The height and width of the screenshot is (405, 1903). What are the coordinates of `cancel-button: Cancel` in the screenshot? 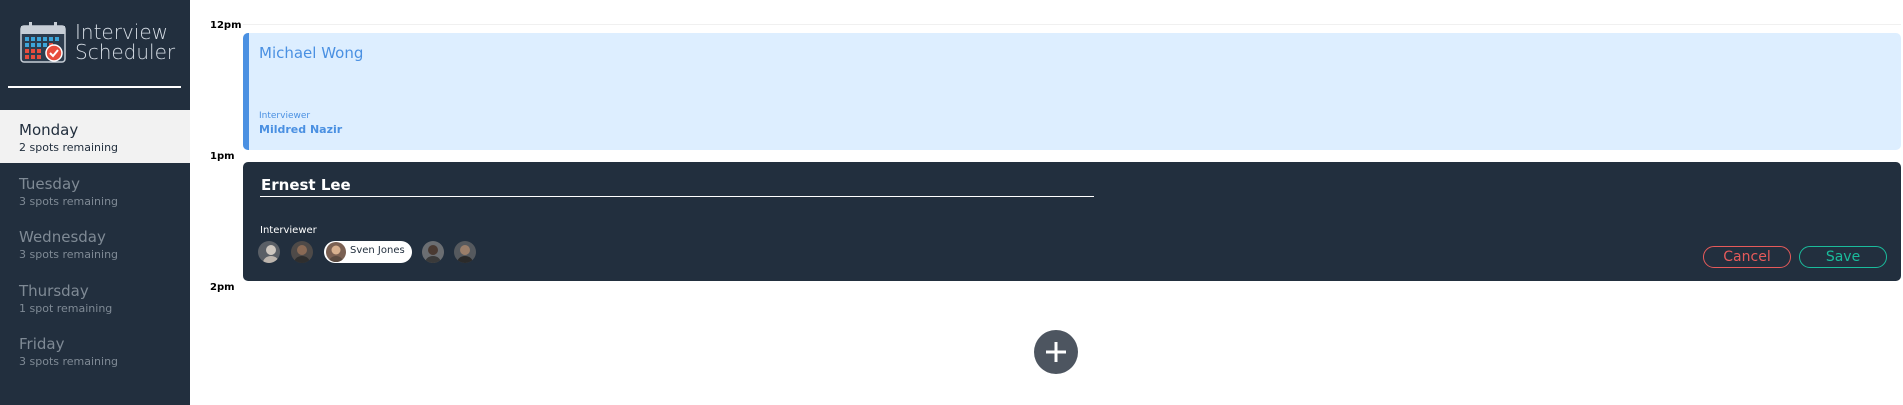 It's located at (1747, 257).